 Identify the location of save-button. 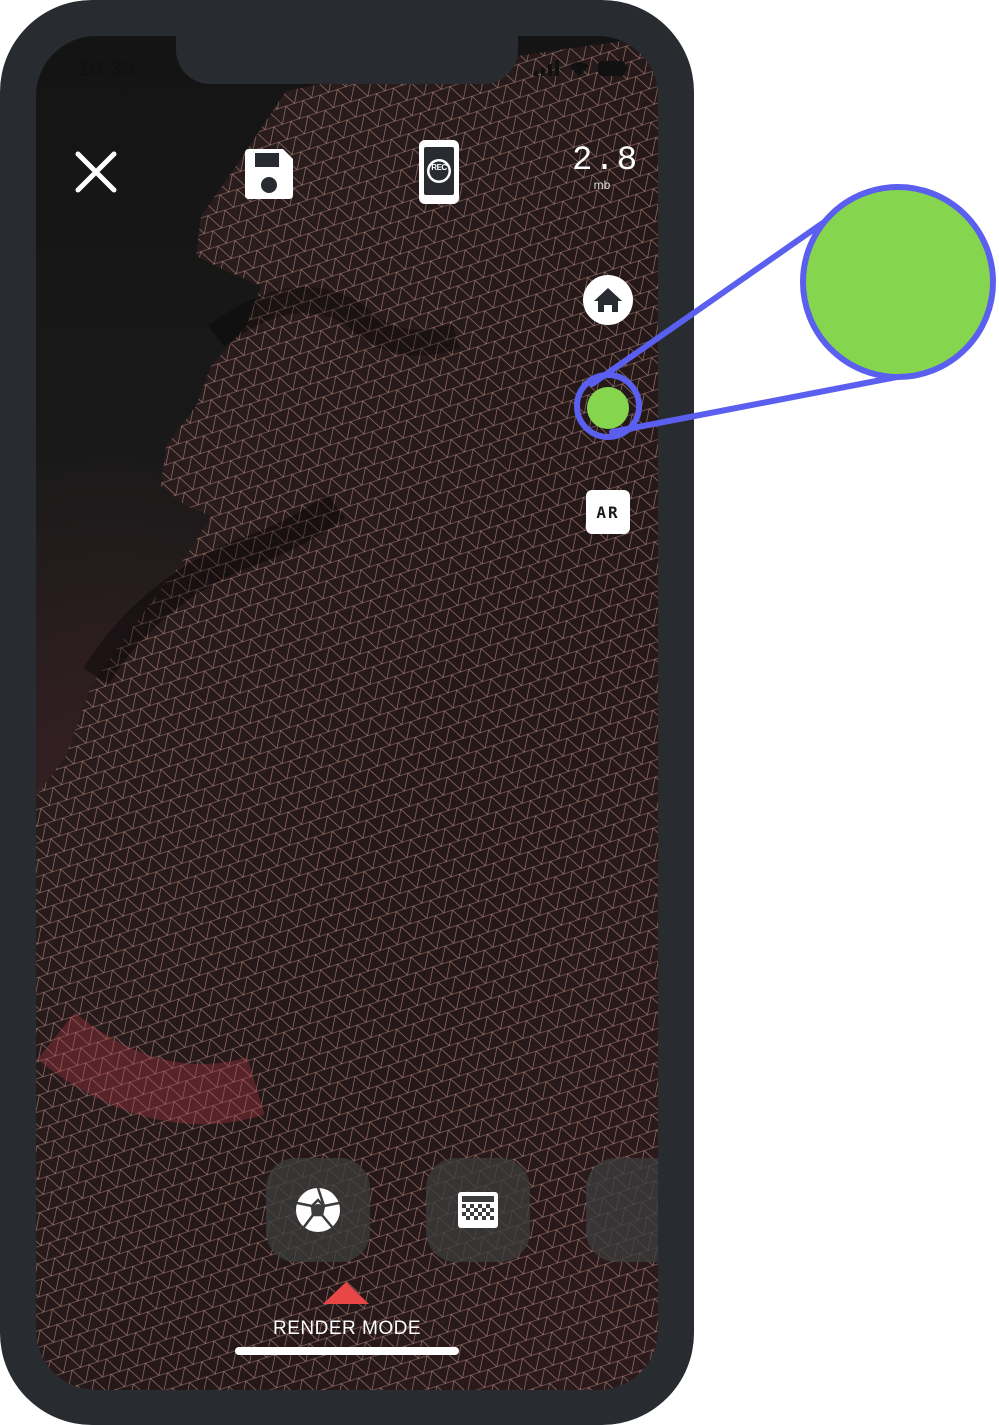
(268, 174).